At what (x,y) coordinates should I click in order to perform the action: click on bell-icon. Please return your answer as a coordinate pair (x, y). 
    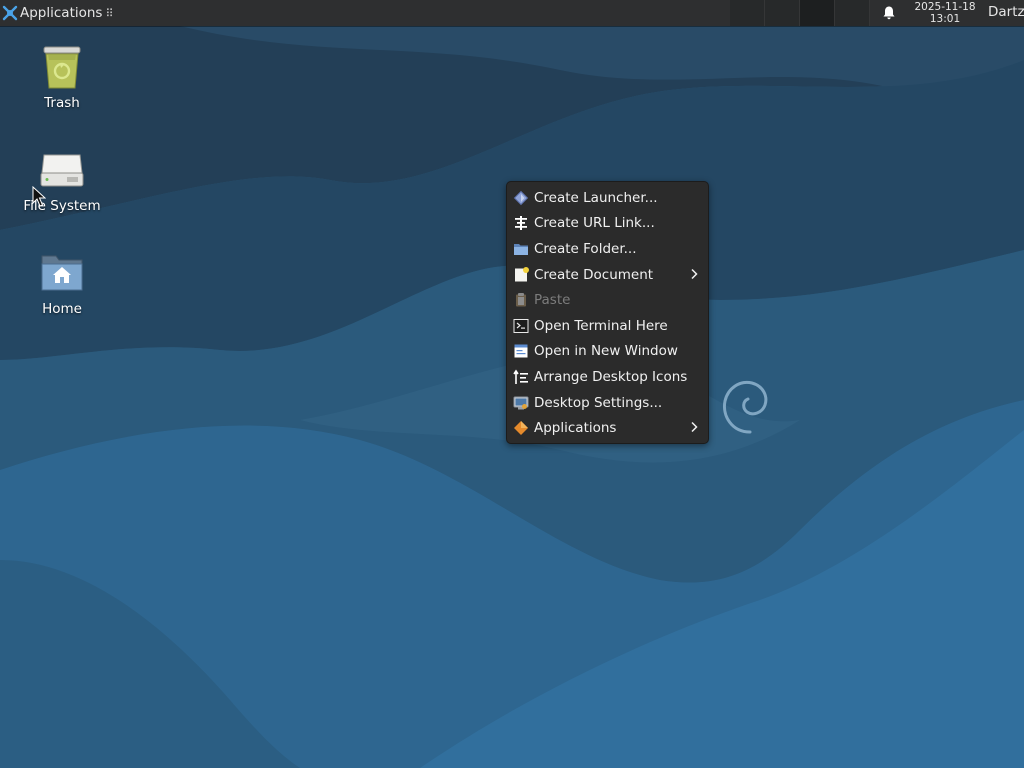
    Looking at the image, I should click on (889, 13).